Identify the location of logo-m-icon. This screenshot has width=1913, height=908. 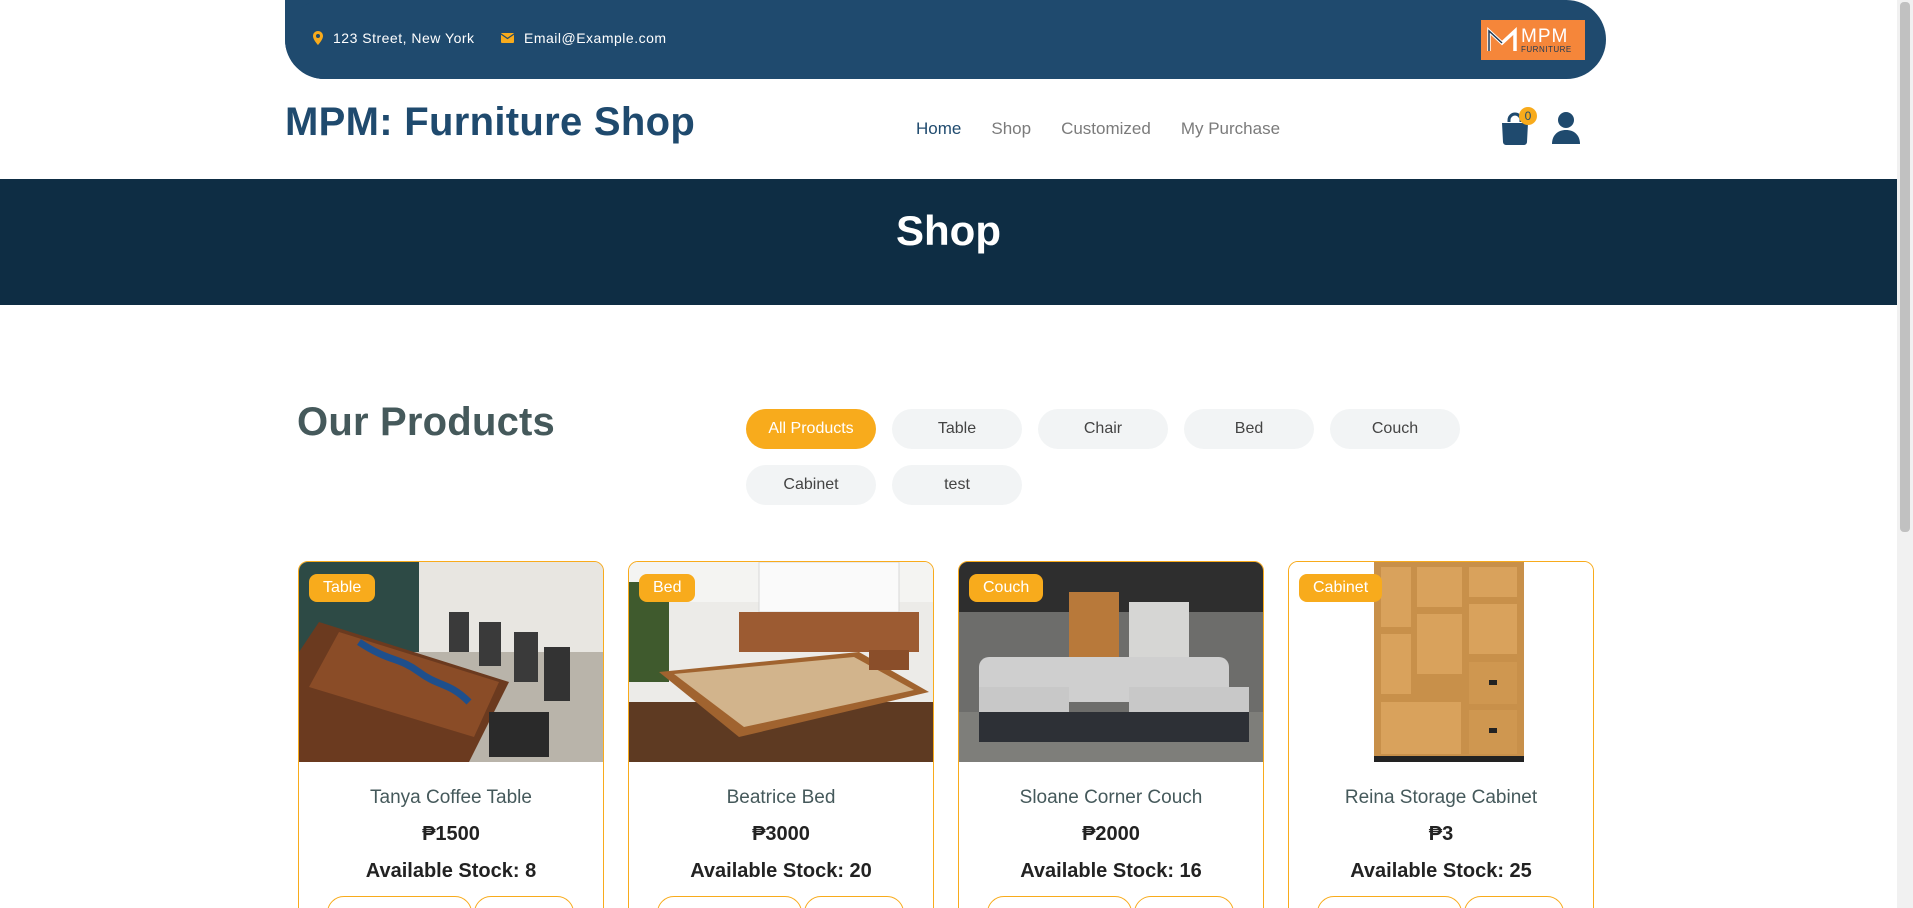
(1502, 39).